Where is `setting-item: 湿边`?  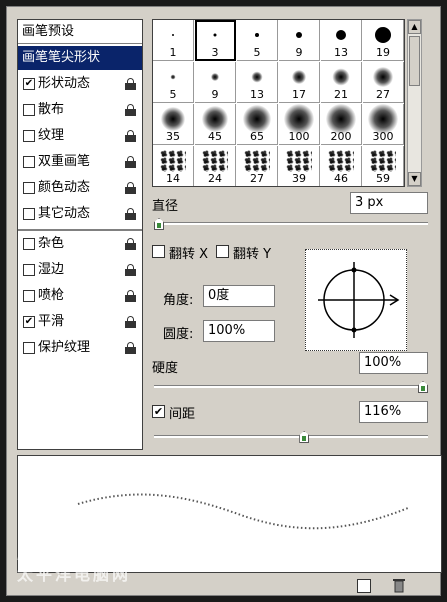
setting-item: 湿边 is located at coordinates (80, 270).